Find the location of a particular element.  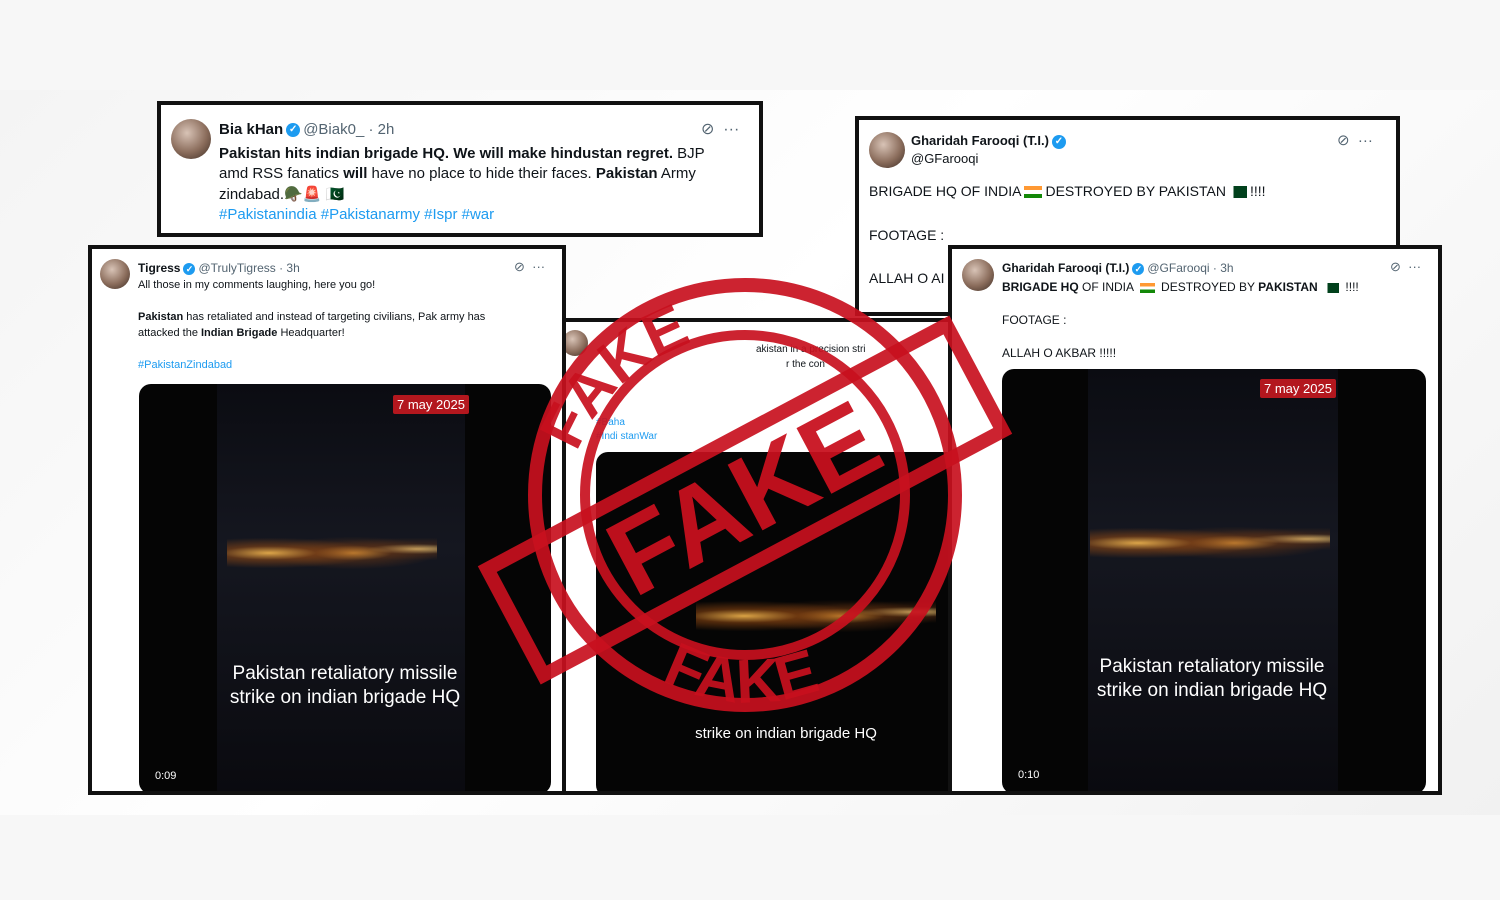

author-name: Tigress ✓ @TrulyTigress · 3h is located at coordinates (219, 268).